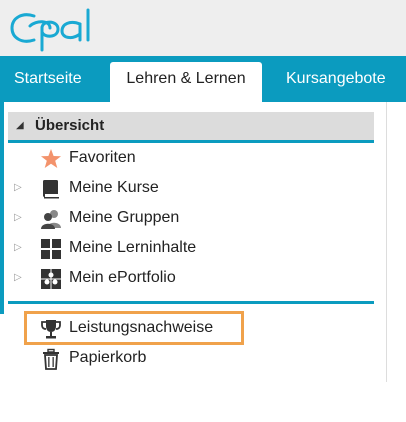 The height and width of the screenshot is (422, 406). I want to click on tab-lehren-lernen: Lehren & Lernen, so click(186, 82).